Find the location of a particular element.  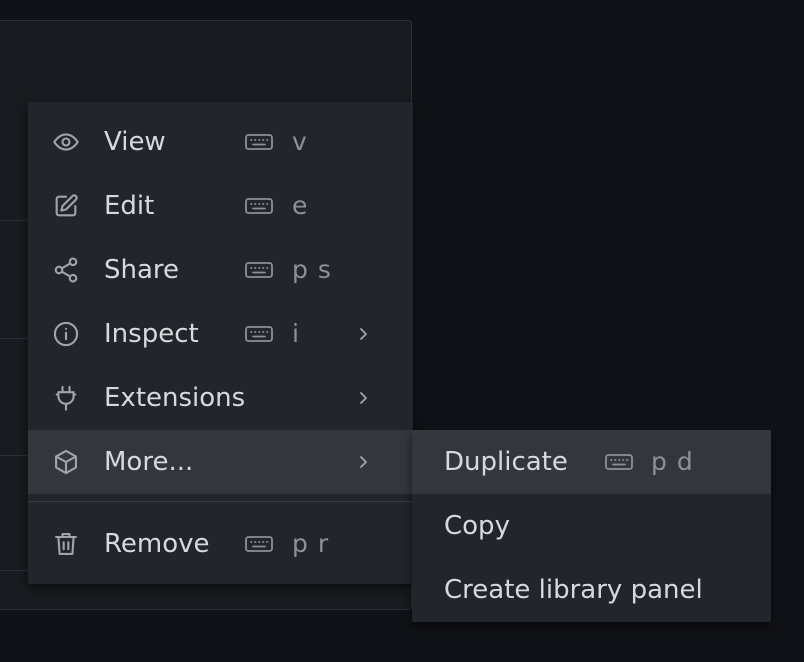

info-icon is located at coordinates (66, 334).